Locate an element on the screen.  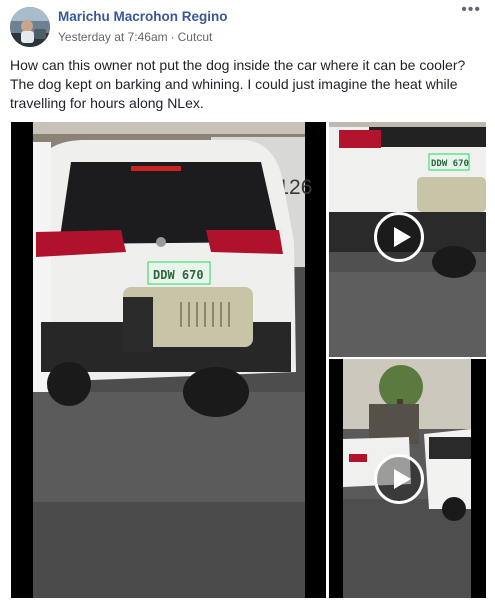
post-meta: Yesterday at 7:46am · Cutcut is located at coordinates (135, 37).